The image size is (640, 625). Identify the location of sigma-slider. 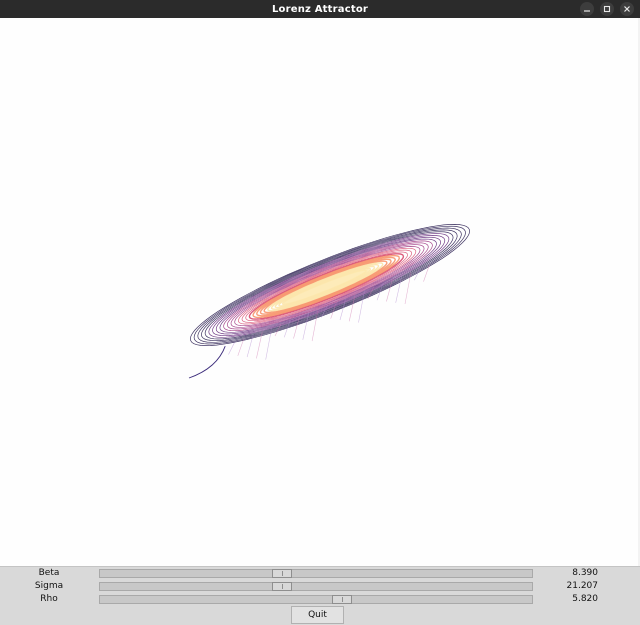
(316, 586).